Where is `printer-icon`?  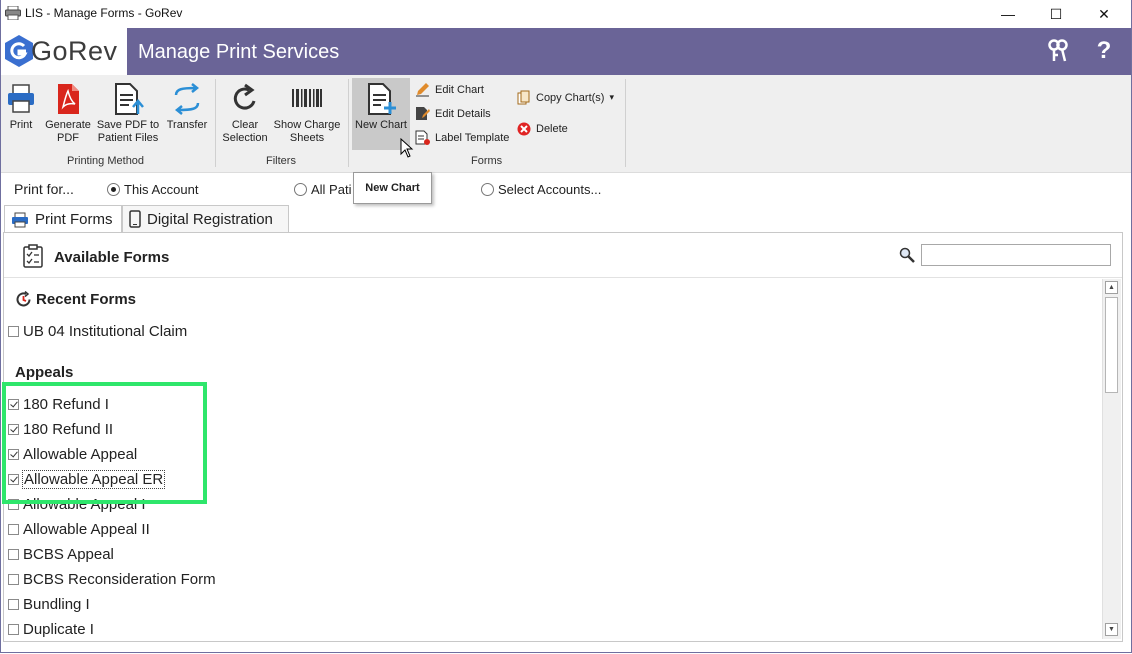
printer-icon is located at coordinates (20, 219).